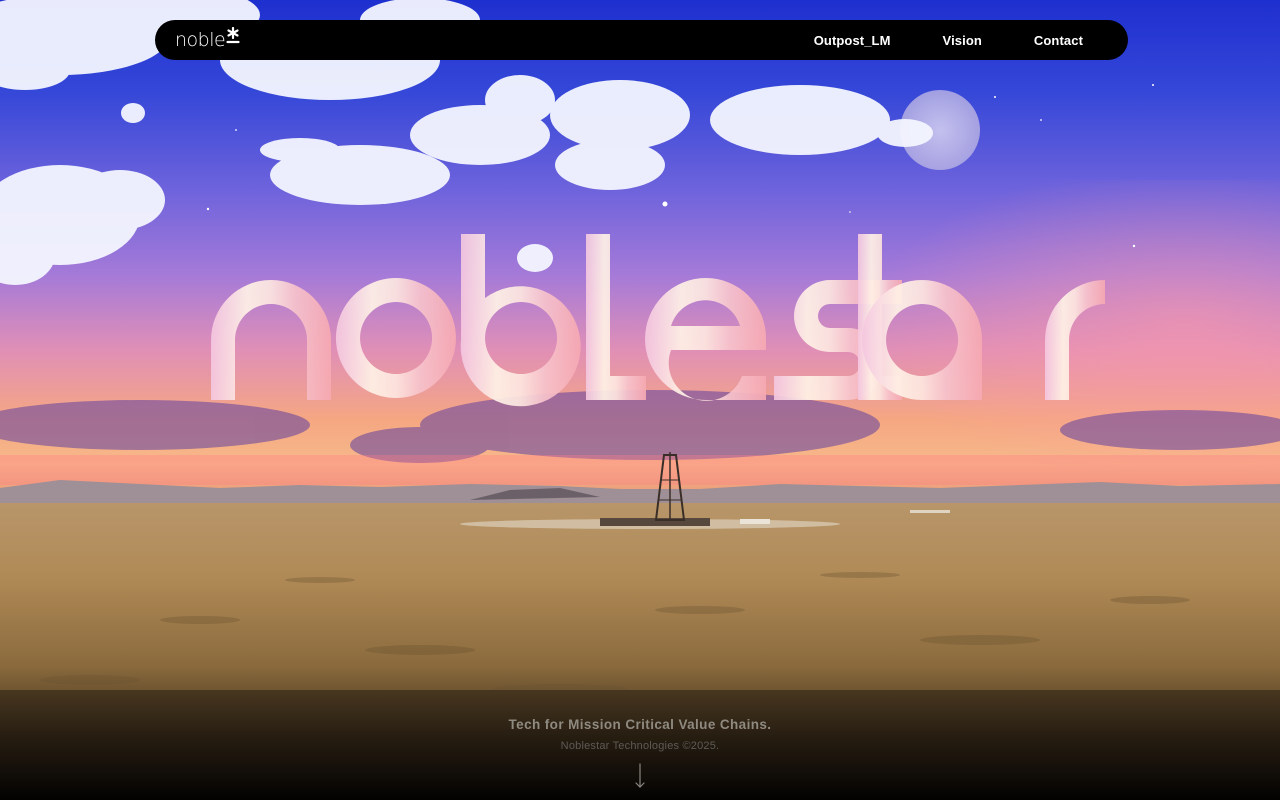 The image size is (1280, 800). What do you see at coordinates (640, 724) in the screenshot?
I see `tagline: Tech for Mission Critical Value Chains.` at bounding box center [640, 724].